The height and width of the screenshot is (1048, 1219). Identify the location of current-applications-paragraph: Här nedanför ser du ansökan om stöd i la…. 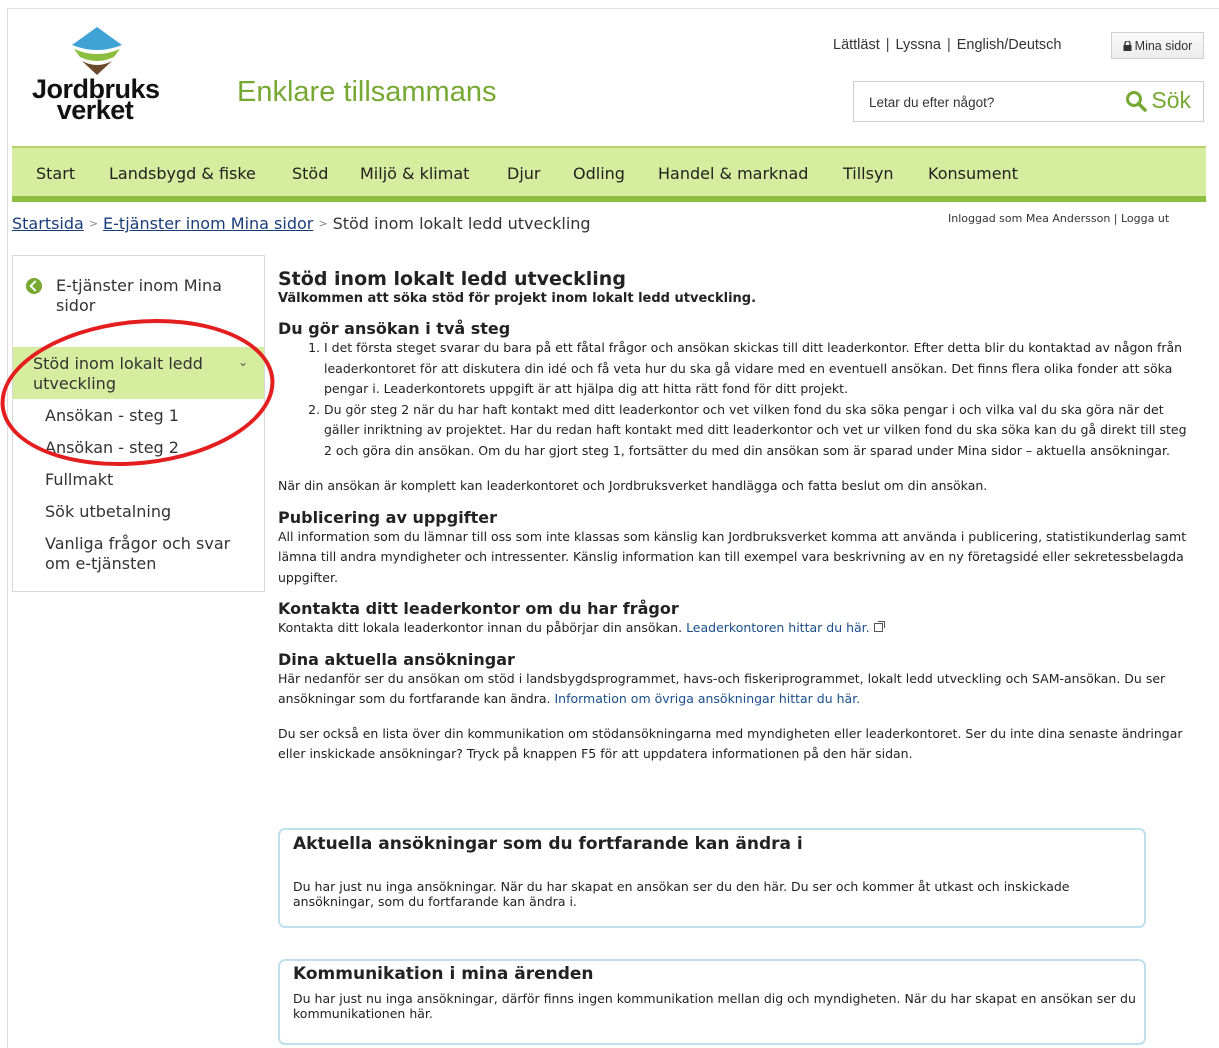
(722, 688).